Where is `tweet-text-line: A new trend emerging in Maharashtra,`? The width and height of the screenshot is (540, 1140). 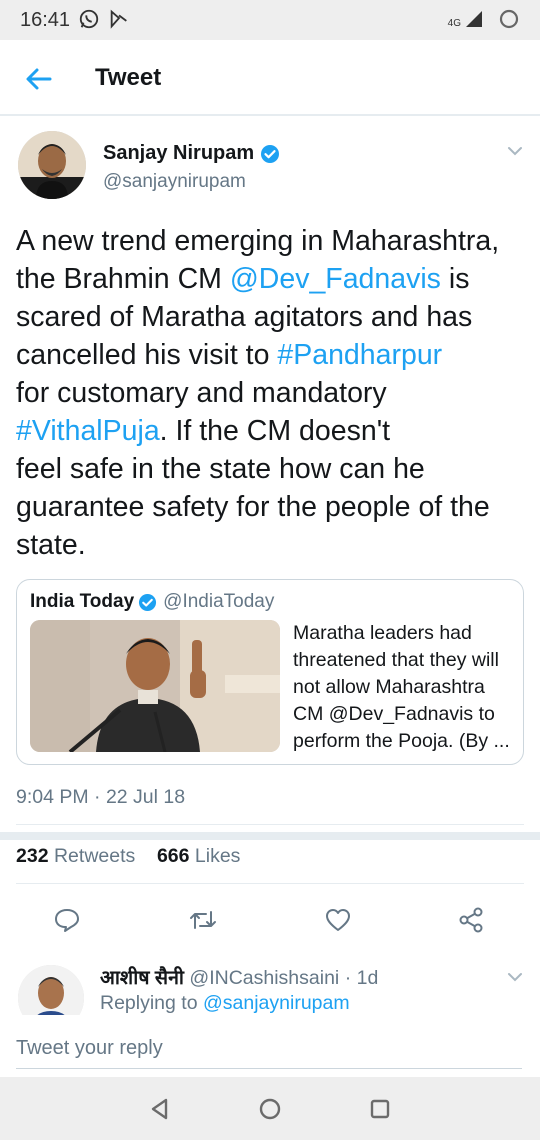
tweet-text-line: A new trend emerging in Maharashtra, is located at coordinates (272, 241).